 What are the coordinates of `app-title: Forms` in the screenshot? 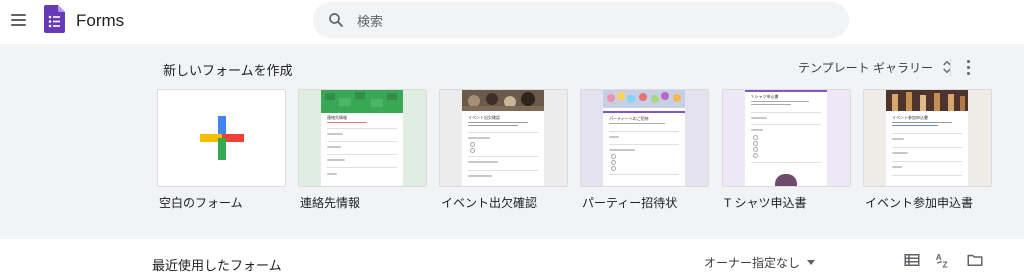 It's located at (100, 21).